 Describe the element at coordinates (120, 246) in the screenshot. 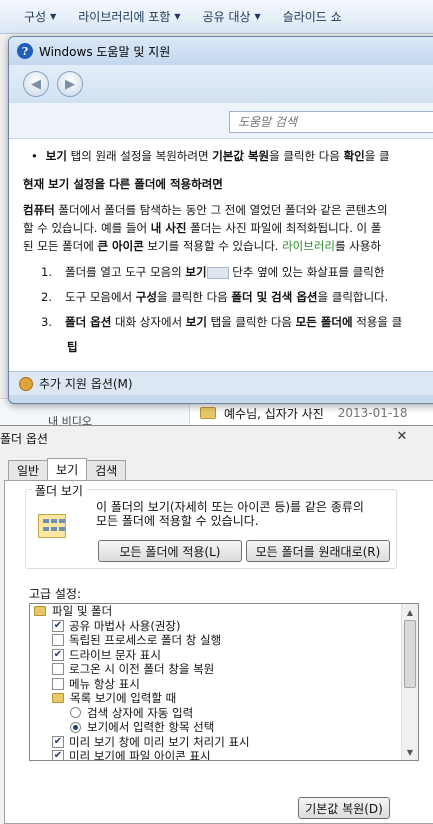

I see `bold-large-icons: 큰 아이콘` at that location.